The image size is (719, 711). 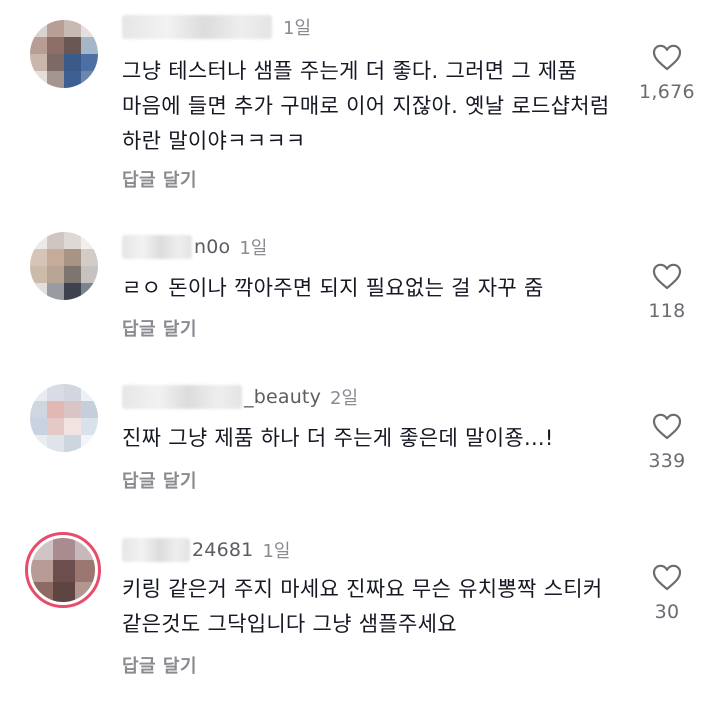 What do you see at coordinates (333, 288) in the screenshot?
I see `comment-text: ㄹㅇ 돈이나 깍아주면 되지 필요없는 걸 자꾸 줌` at bounding box center [333, 288].